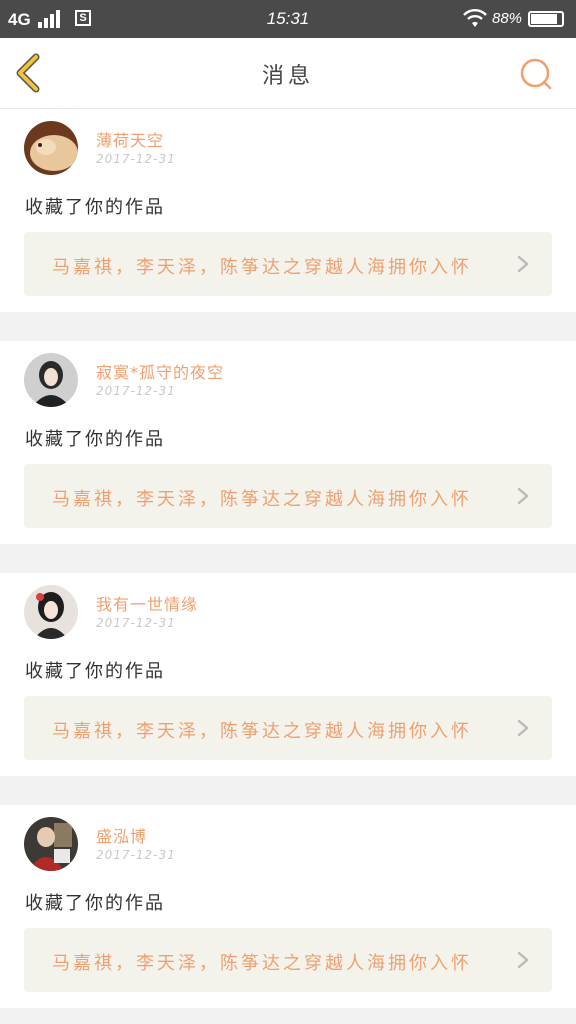  What do you see at coordinates (507, 18) in the screenshot?
I see `battery-percent: 88%` at bounding box center [507, 18].